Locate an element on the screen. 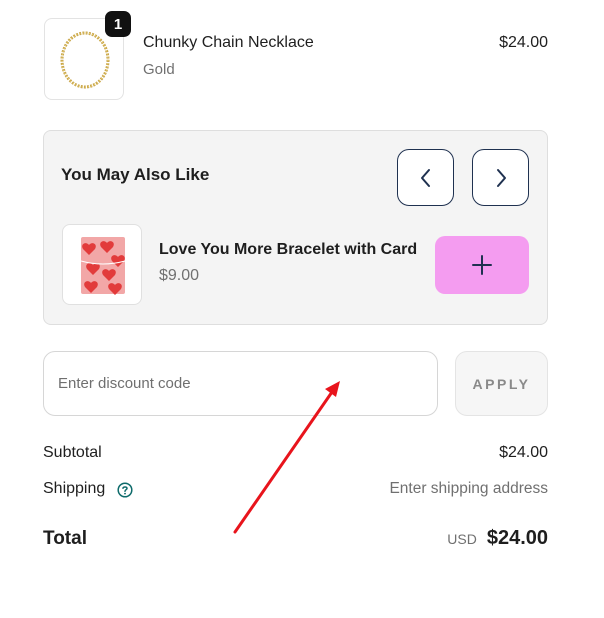 This screenshot has width=604, height=618. product-variant: Gold is located at coordinates (159, 69).